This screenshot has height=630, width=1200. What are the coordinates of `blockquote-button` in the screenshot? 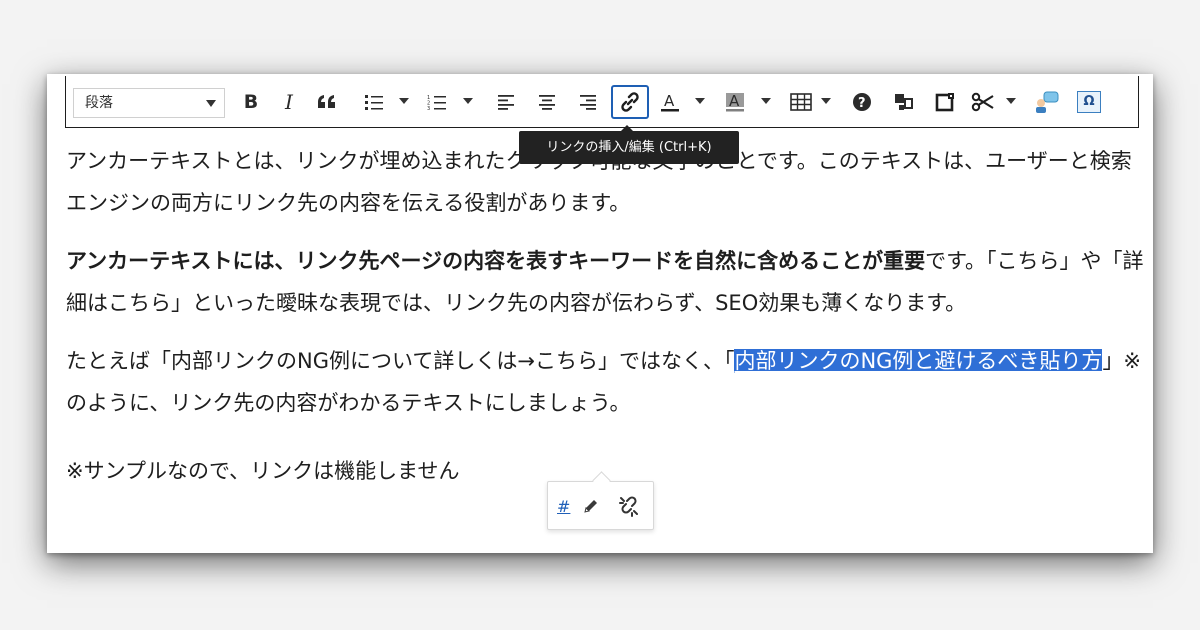 It's located at (327, 102).